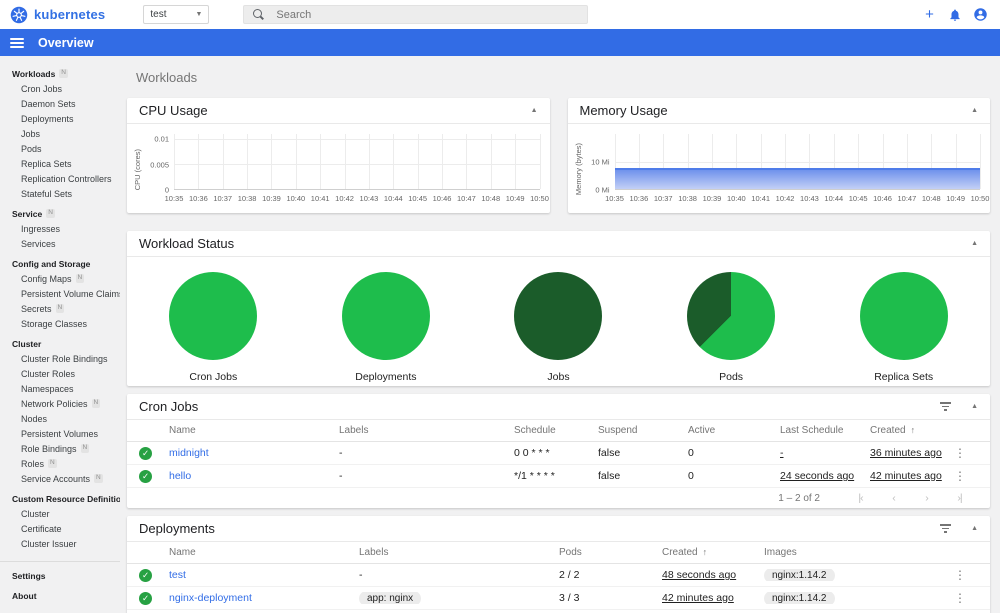 Image resolution: width=1000 pixels, height=613 pixels. Describe the element at coordinates (180, 476) in the screenshot. I see `resource-name-link: hello` at that location.